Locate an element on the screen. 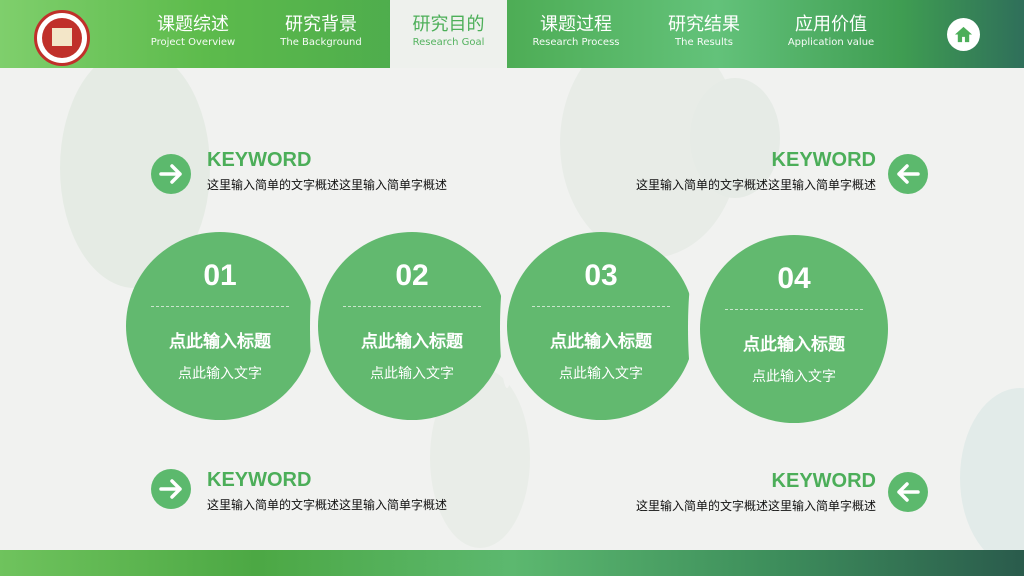 The height and width of the screenshot is (576, 1024). nav-tab-label: 课题过程 is located at coordinates (576, 24).